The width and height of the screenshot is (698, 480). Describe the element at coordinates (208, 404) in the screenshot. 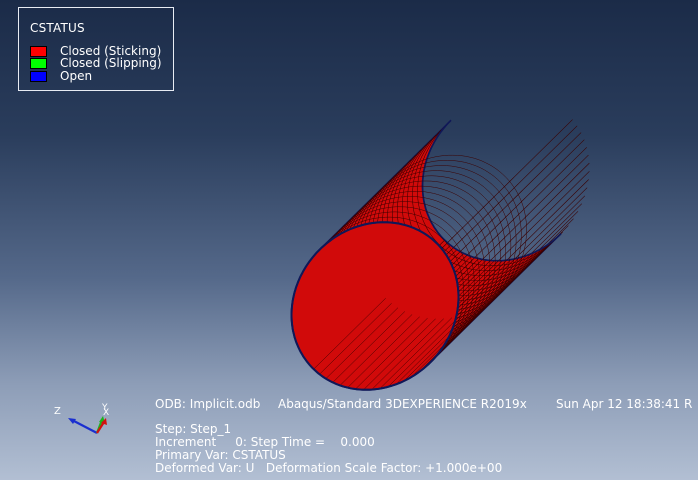

I see `odb-name: ODB: Implicit.odb` at that location.